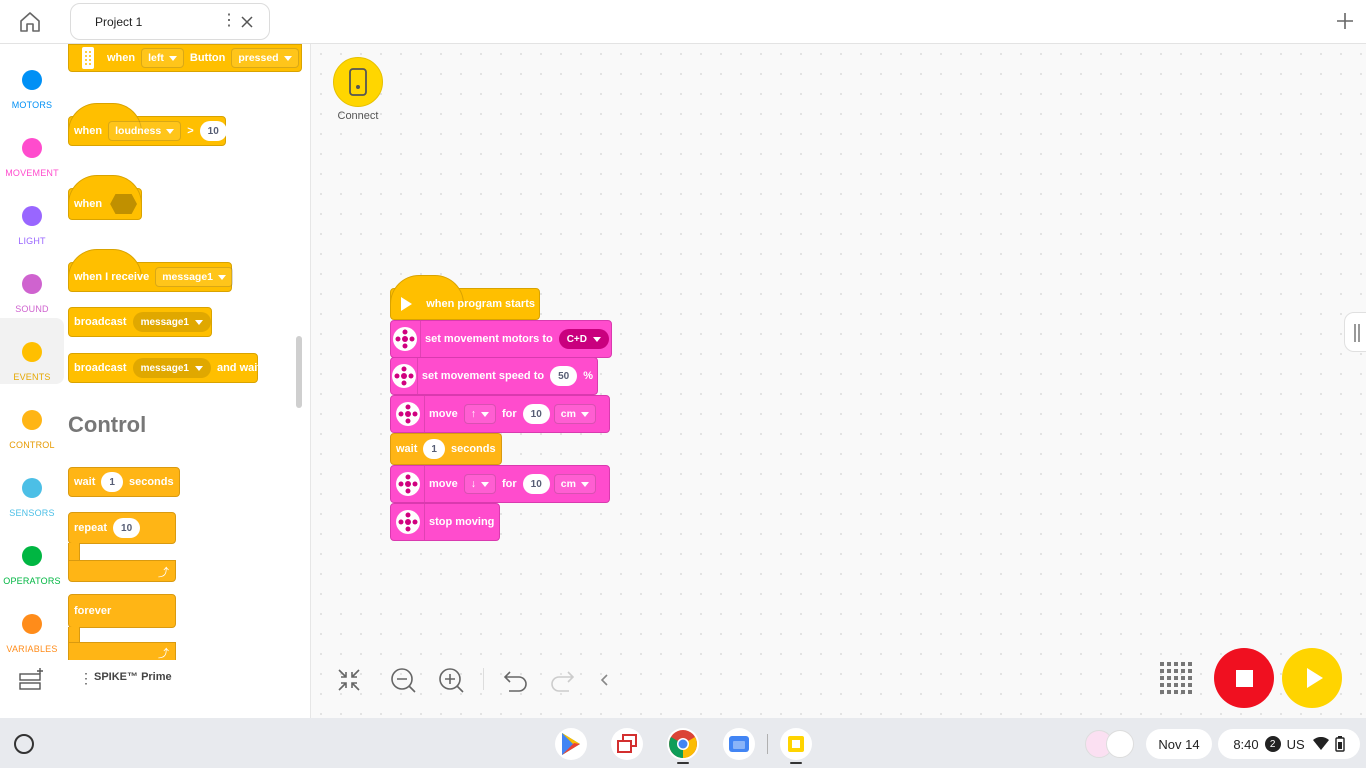 The height and width of the screenshot is (768, 1366). What do you see at coordinates (500, 484) in the screenshot?
I see `move-backward-block: move ↓ for 10 cm` at bounding box center [500, 484].